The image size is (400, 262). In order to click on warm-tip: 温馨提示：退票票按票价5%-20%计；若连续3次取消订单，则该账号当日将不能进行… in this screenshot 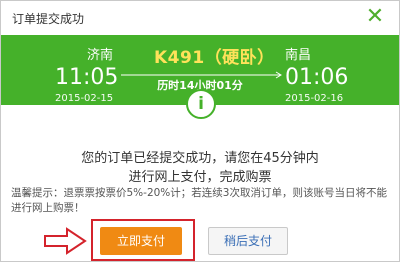, I will do `click(199, 200)`.